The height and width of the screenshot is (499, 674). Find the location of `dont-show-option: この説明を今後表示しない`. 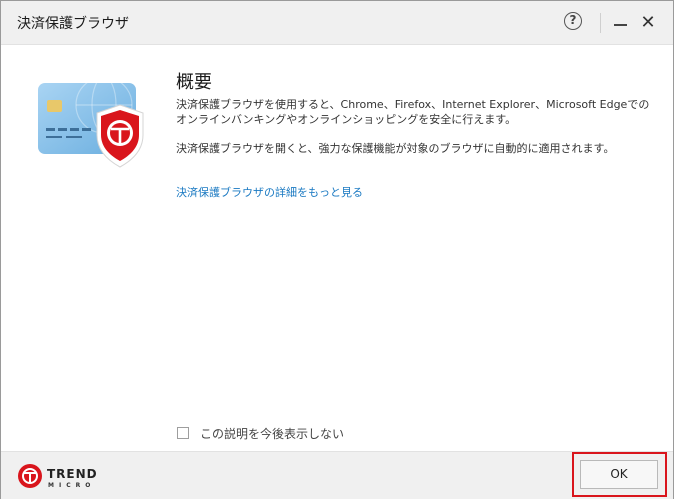

dont-show-option: この説明を今後表示しない is located at coordinates (260, 433).